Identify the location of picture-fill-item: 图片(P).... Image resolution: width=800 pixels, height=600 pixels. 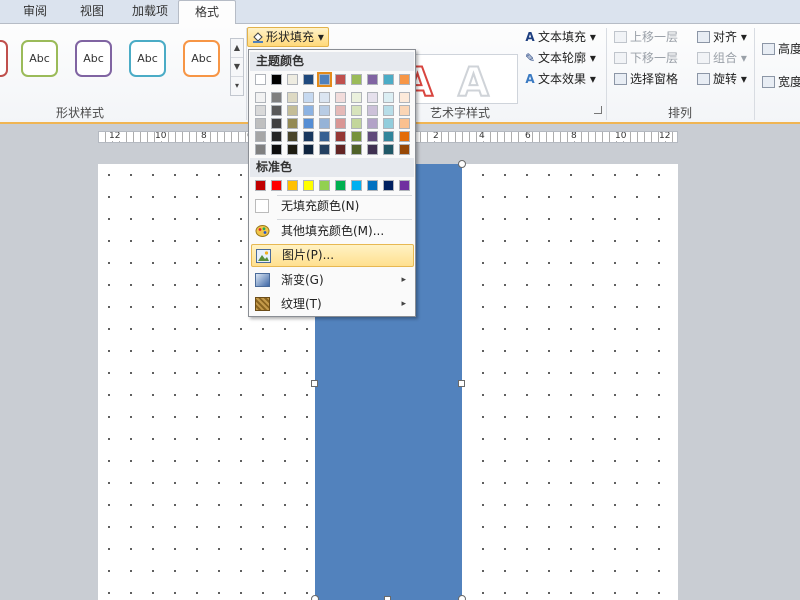
(332, 255).